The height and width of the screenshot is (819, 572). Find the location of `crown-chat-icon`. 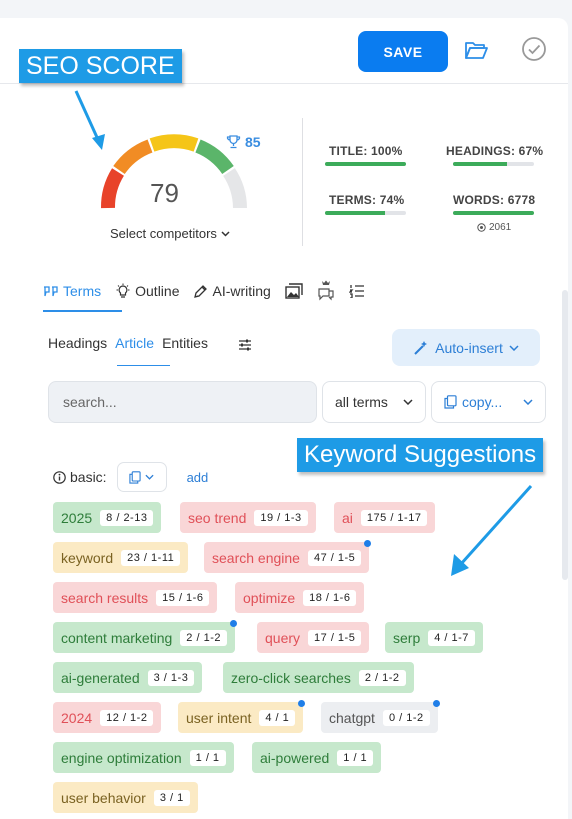

crown-chat-icon is located at coordinates (326, 290).